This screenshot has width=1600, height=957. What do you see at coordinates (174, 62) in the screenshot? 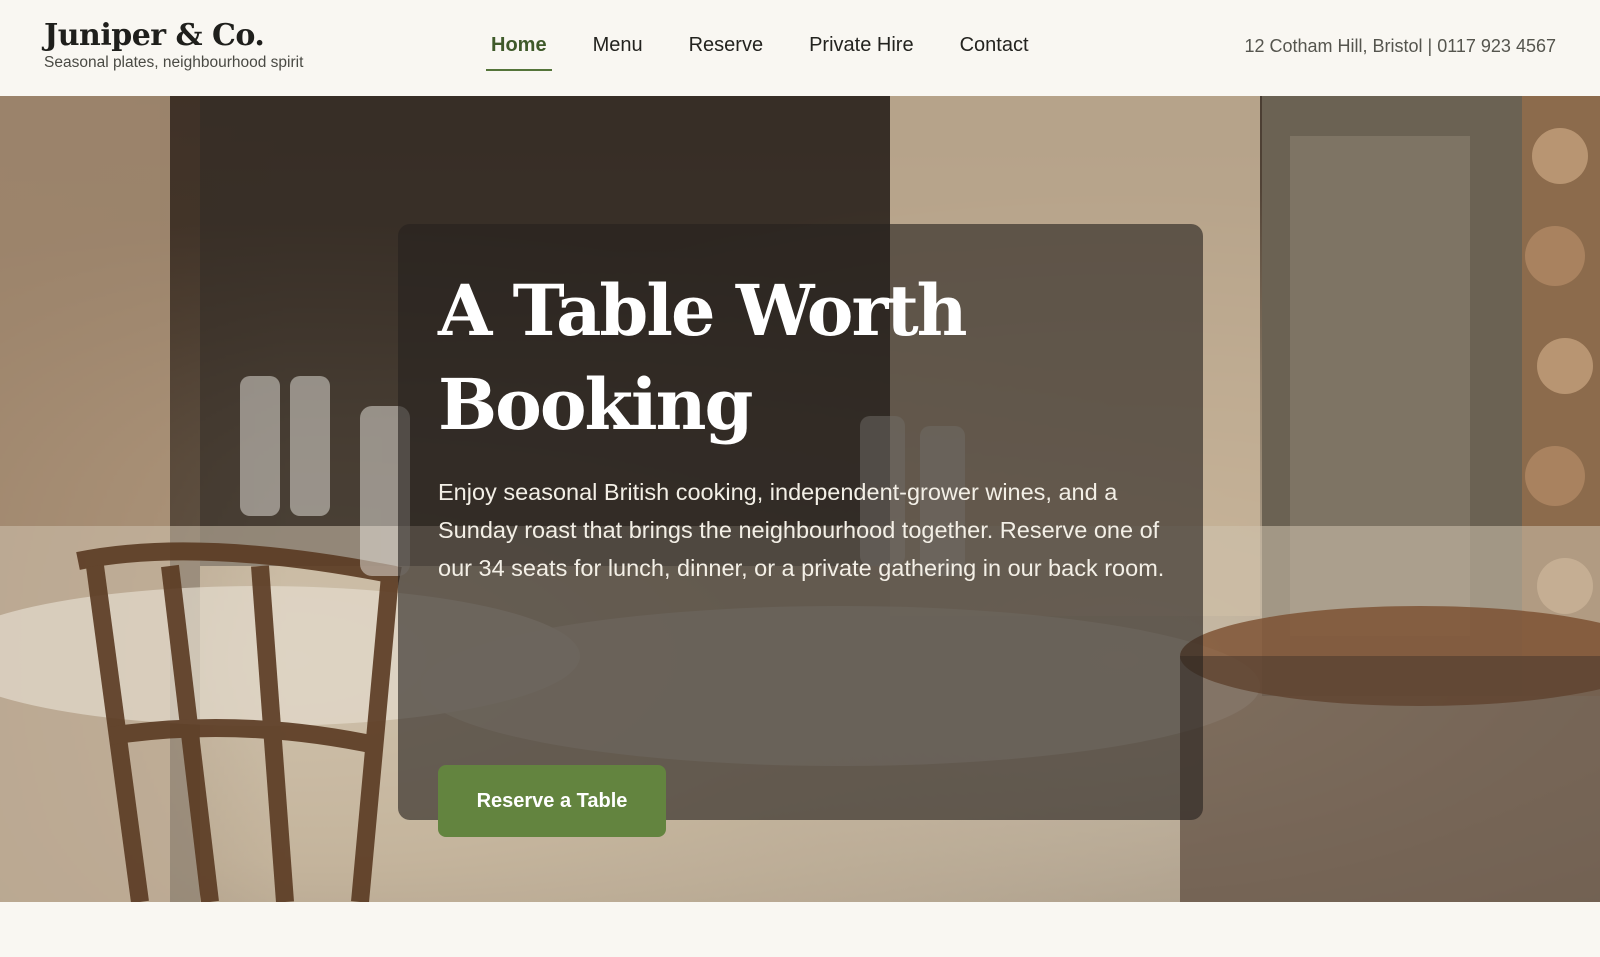
I see `brand-tagline: Seasonal plates, neighbourhood spirit` at bounding box center [174, 62].